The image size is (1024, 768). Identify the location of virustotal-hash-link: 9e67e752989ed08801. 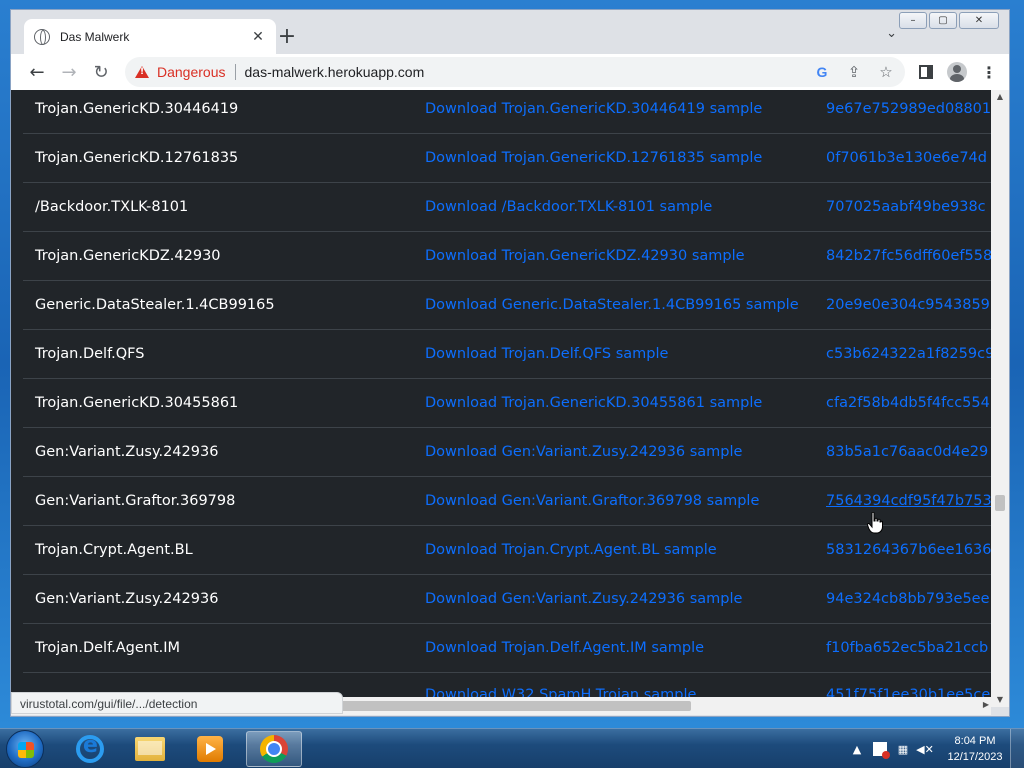
(908, 109).